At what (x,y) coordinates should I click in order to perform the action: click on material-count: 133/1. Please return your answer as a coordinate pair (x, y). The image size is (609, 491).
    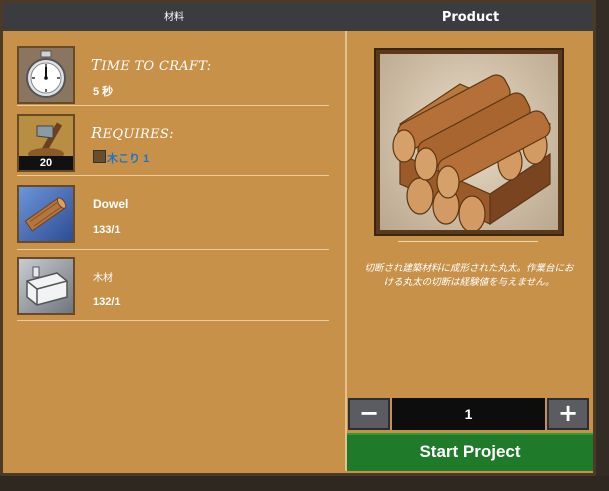
    Looking at the image, I should click on (107, 230).